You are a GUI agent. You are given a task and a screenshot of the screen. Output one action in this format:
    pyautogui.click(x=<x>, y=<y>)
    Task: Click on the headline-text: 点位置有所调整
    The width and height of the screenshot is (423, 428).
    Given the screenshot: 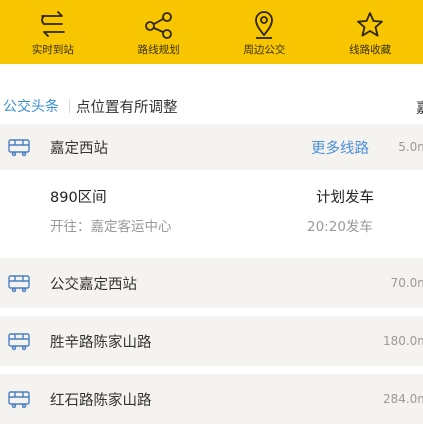 What is the action you would take?
    pyautogui.click(x=127, y=107)
    